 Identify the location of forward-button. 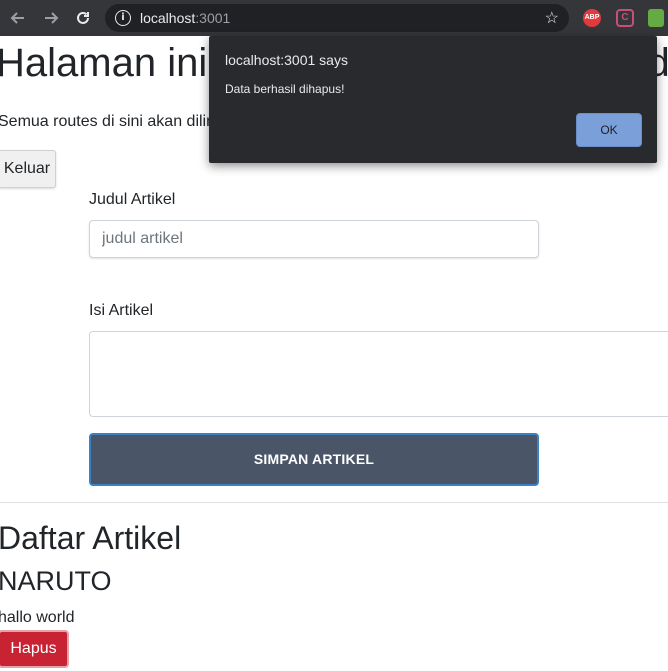
(51, 18).